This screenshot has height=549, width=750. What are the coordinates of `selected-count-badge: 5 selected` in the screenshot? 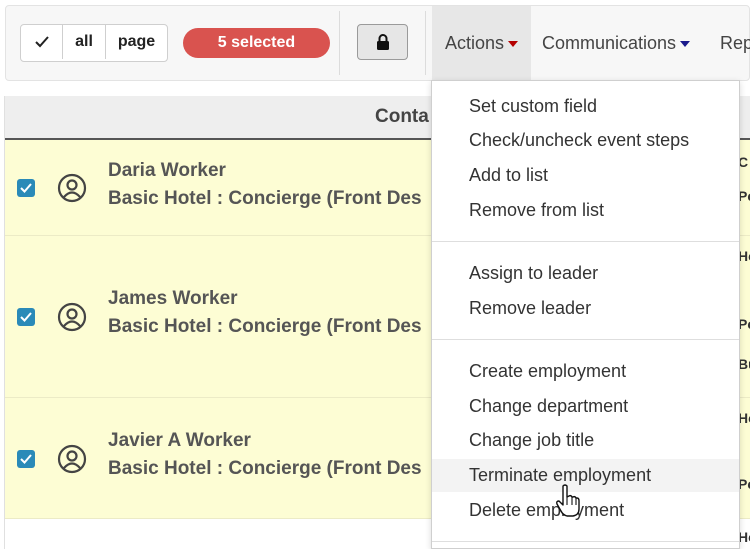 It's located at (256, 43).